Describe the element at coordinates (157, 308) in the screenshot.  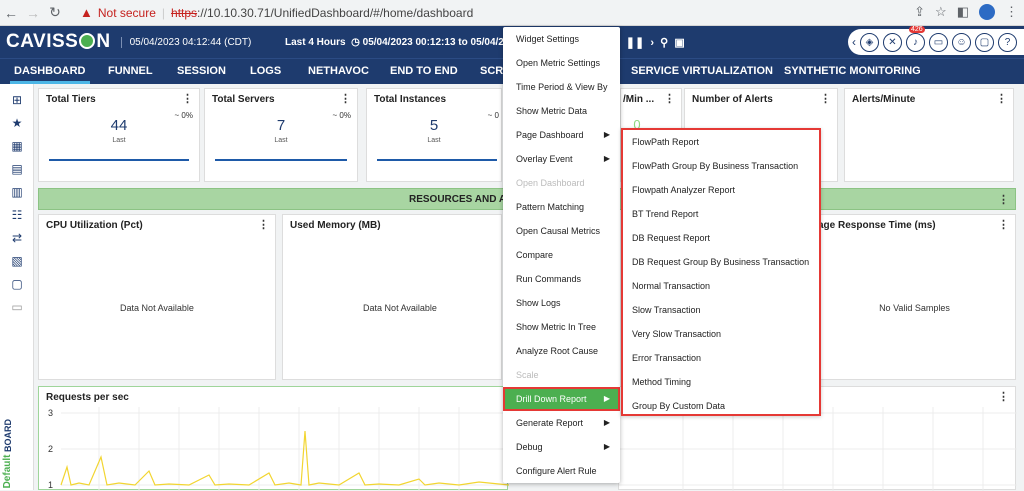
I see `empty-state-message: Data Not Available` at that location.